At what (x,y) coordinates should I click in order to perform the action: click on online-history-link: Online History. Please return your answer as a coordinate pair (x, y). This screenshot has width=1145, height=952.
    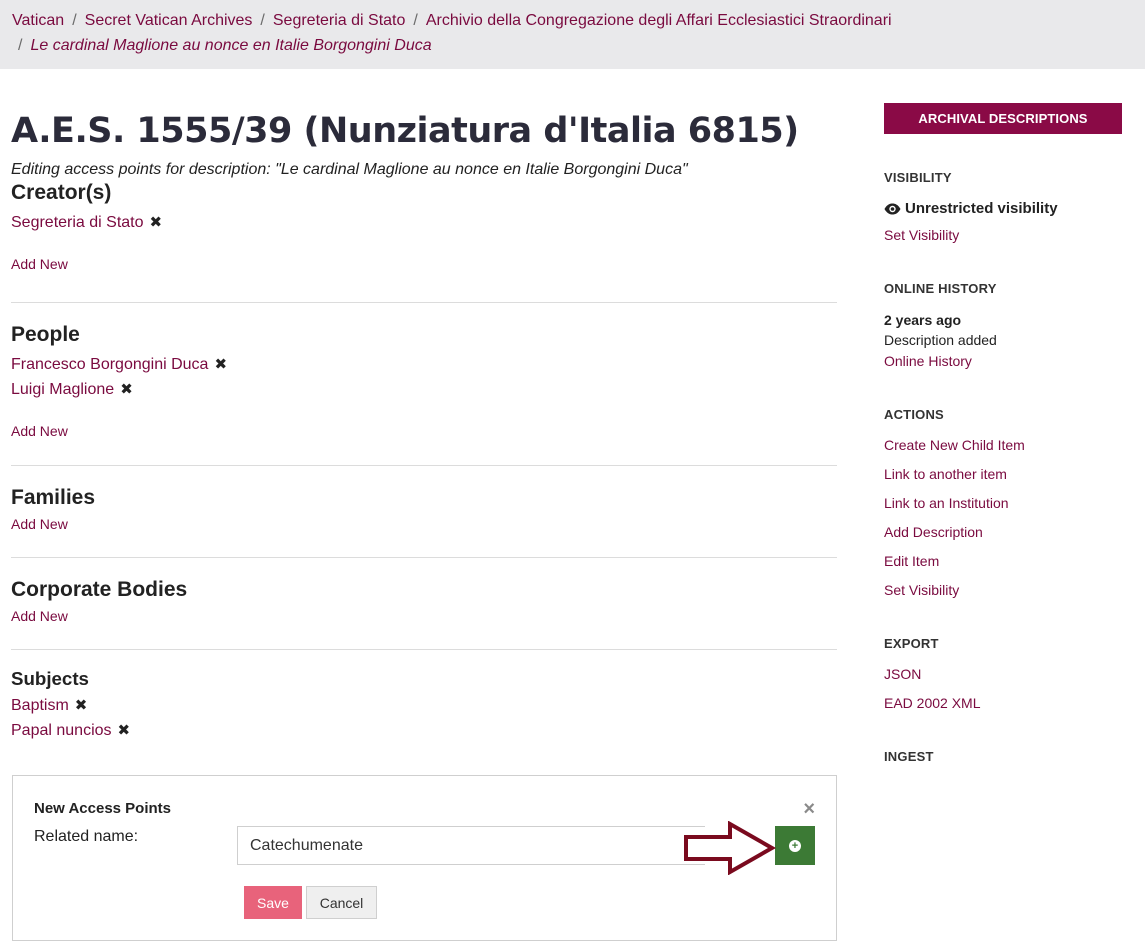
    Looking at the image, I should click on (928, 361).